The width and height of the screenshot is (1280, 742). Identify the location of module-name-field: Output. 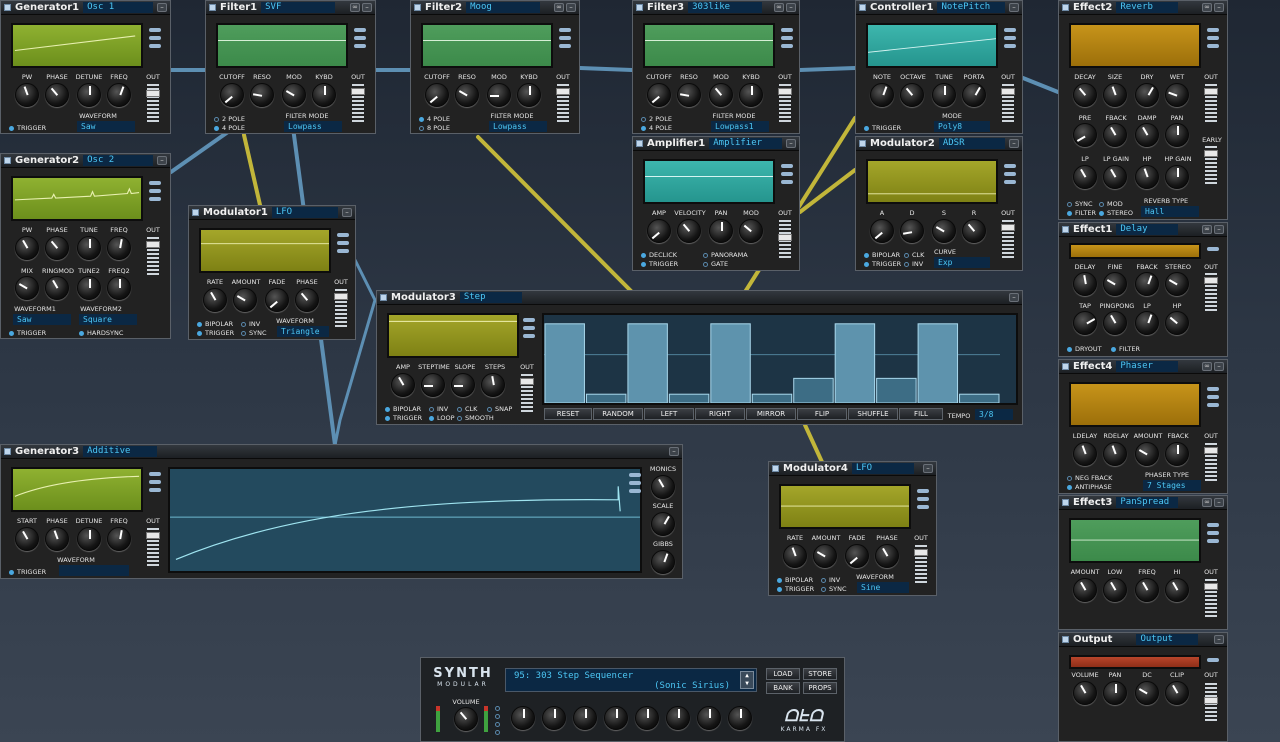
(1167, 639).